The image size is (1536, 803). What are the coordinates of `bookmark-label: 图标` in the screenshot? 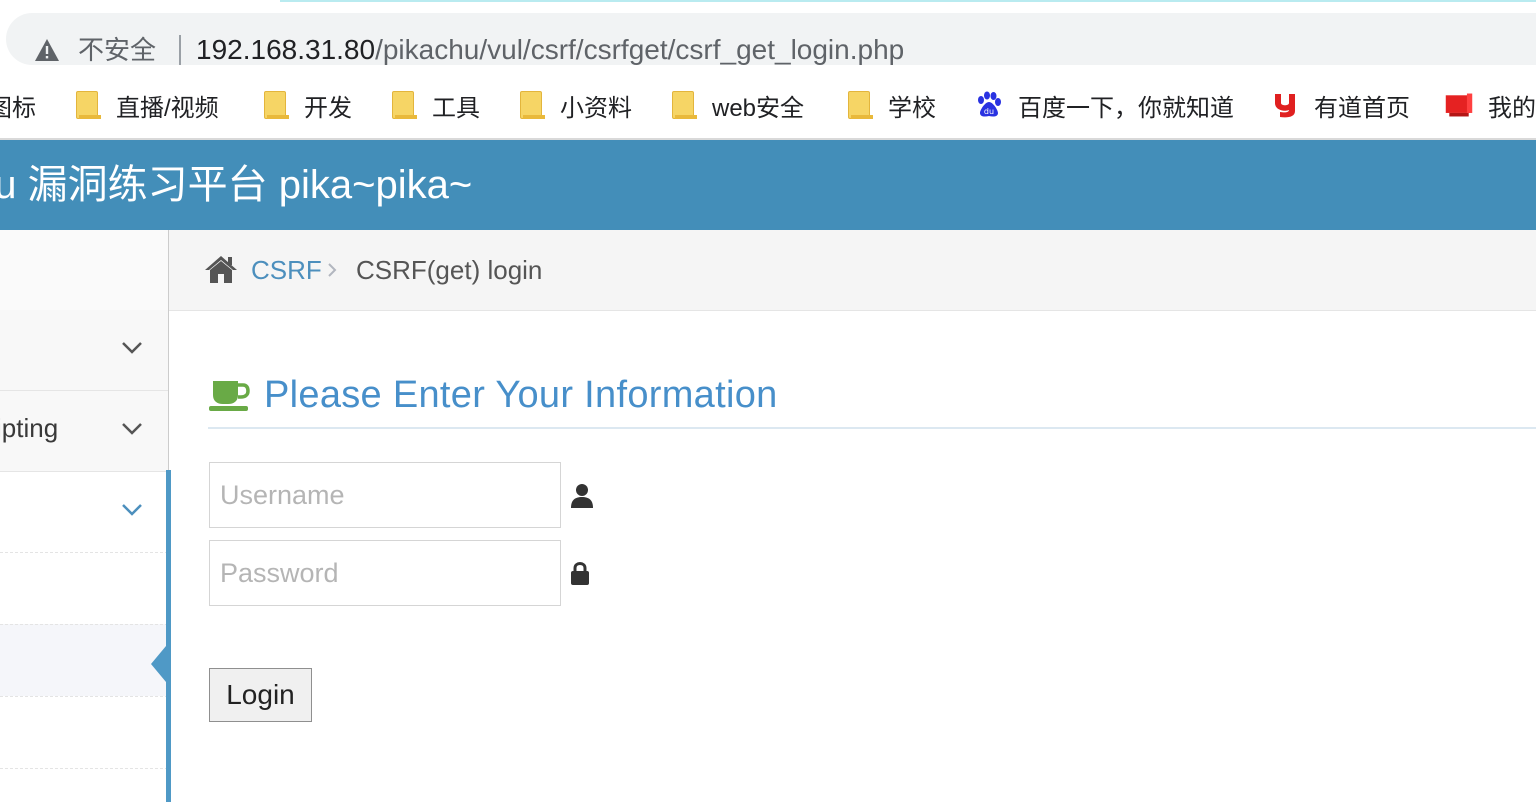 It's located at (18, 108).